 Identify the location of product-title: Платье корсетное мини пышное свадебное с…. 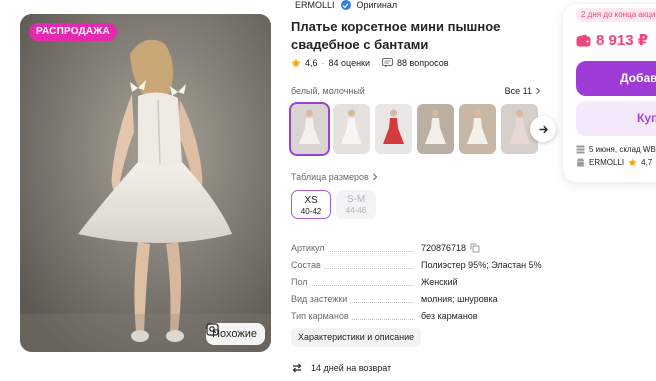
(396, 35).